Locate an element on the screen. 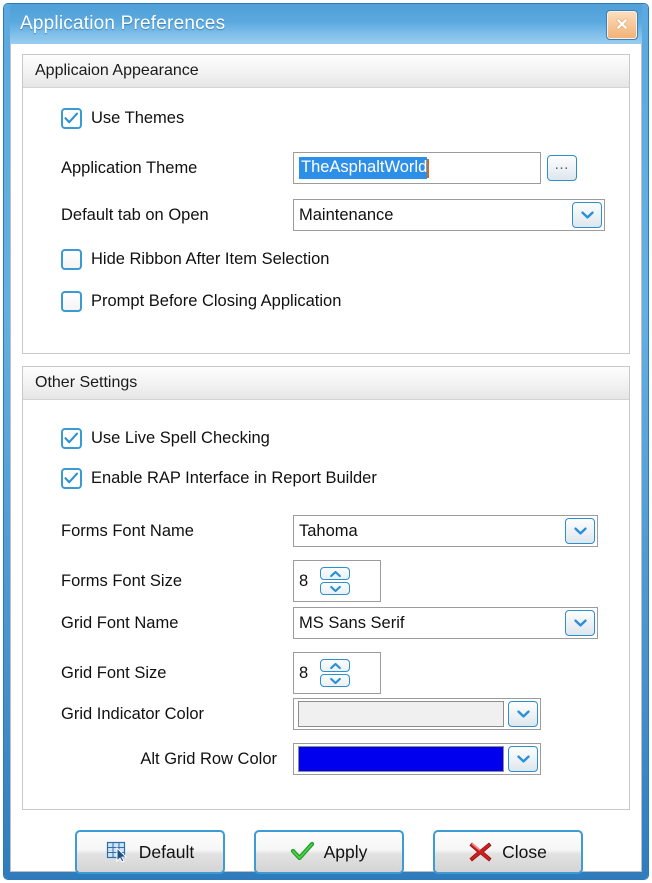 The image size is (652, 883). forms-font-name-label: Forms Font Name is located at coordinates (127, 530).